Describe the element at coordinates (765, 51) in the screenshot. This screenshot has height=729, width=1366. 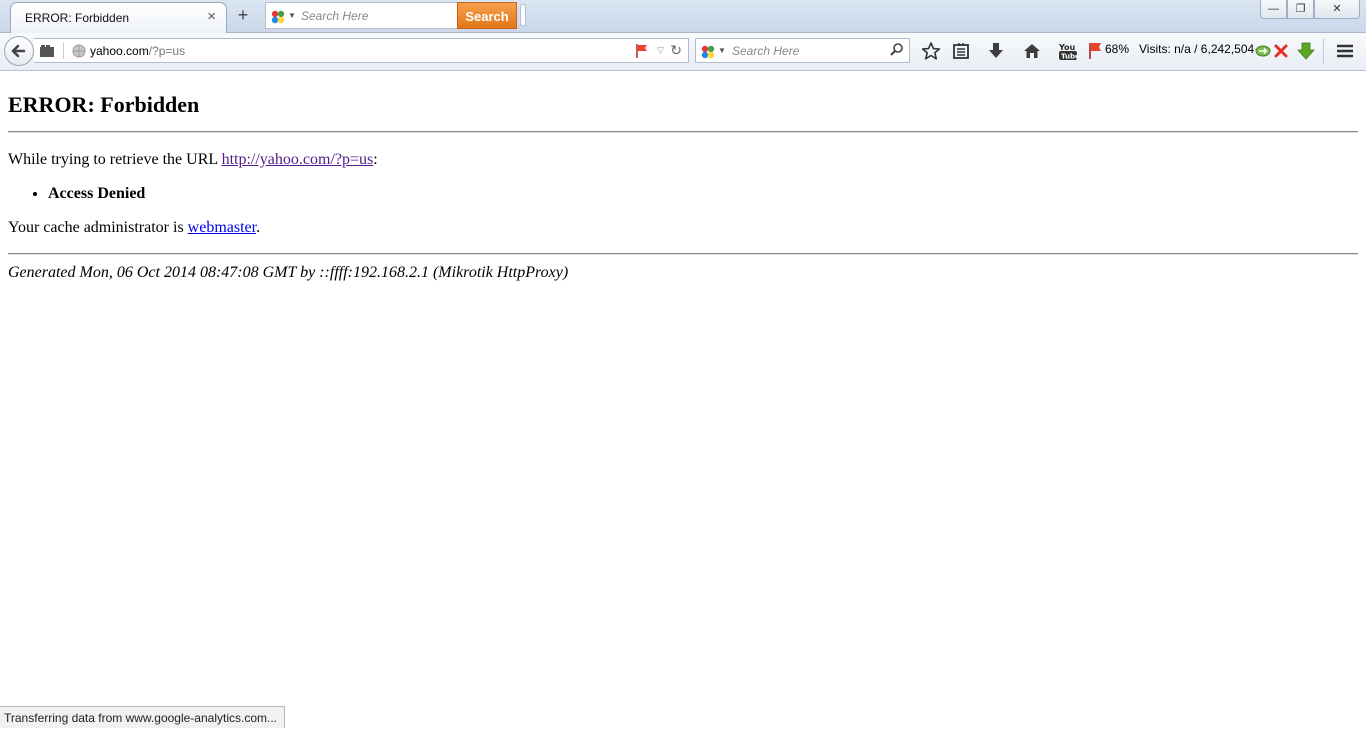
I see `nav-search-input: Search Here` at that location.